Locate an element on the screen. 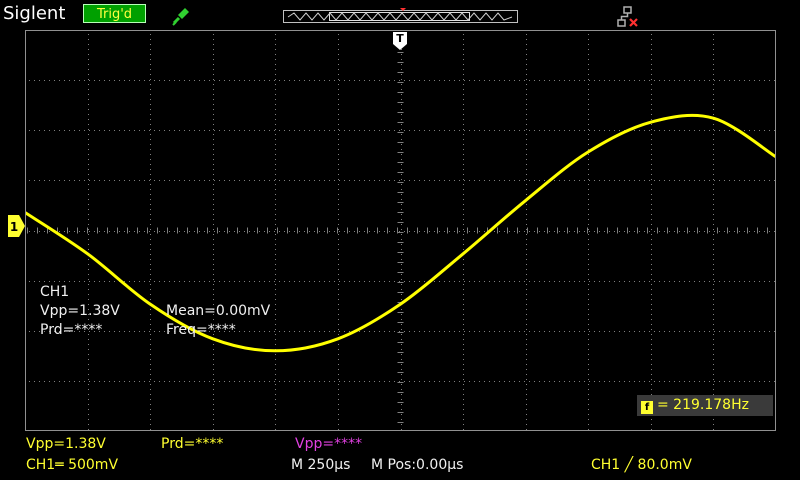 The height and width of the screenshot is (480, 800). trigger-level-readout: CH1 ╱ 80.0mV is located at coordinates (641, 465).